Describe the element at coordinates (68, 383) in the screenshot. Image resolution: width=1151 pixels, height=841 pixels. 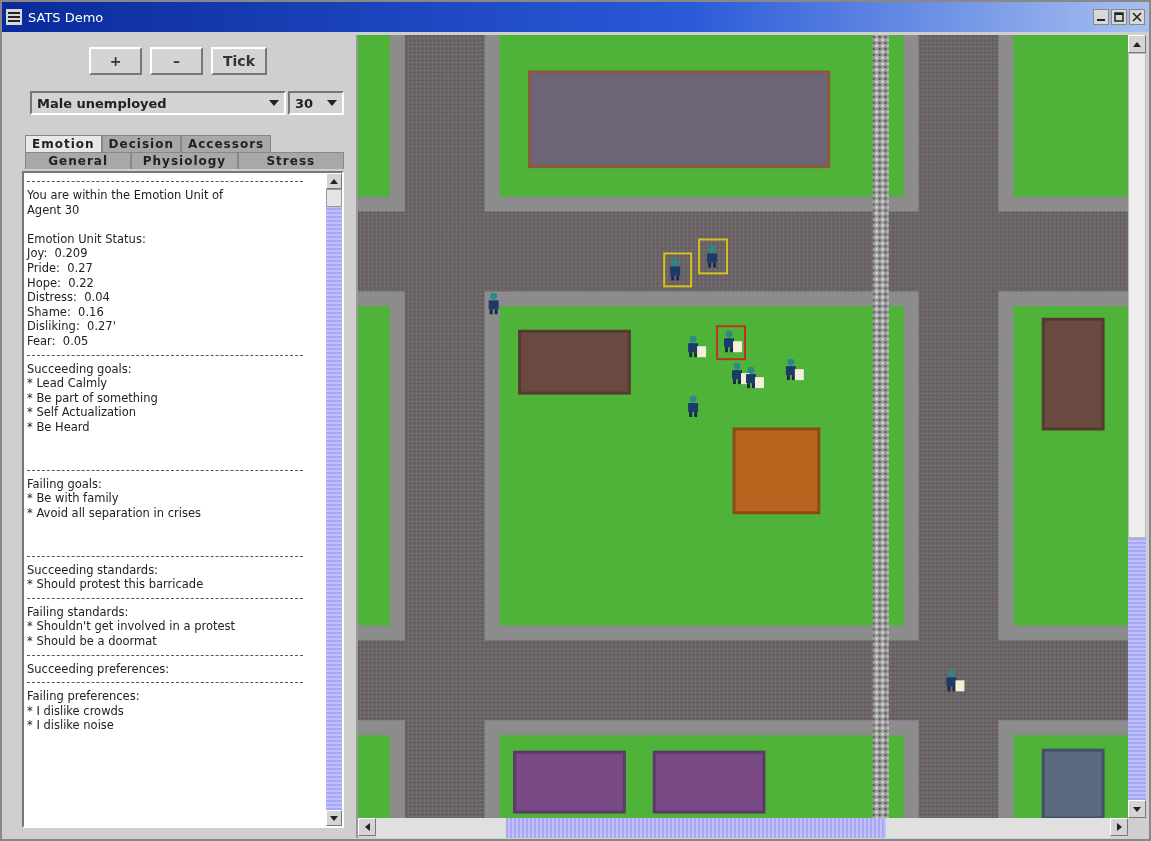
I see `log-line: * Lead Calmly` at that location.